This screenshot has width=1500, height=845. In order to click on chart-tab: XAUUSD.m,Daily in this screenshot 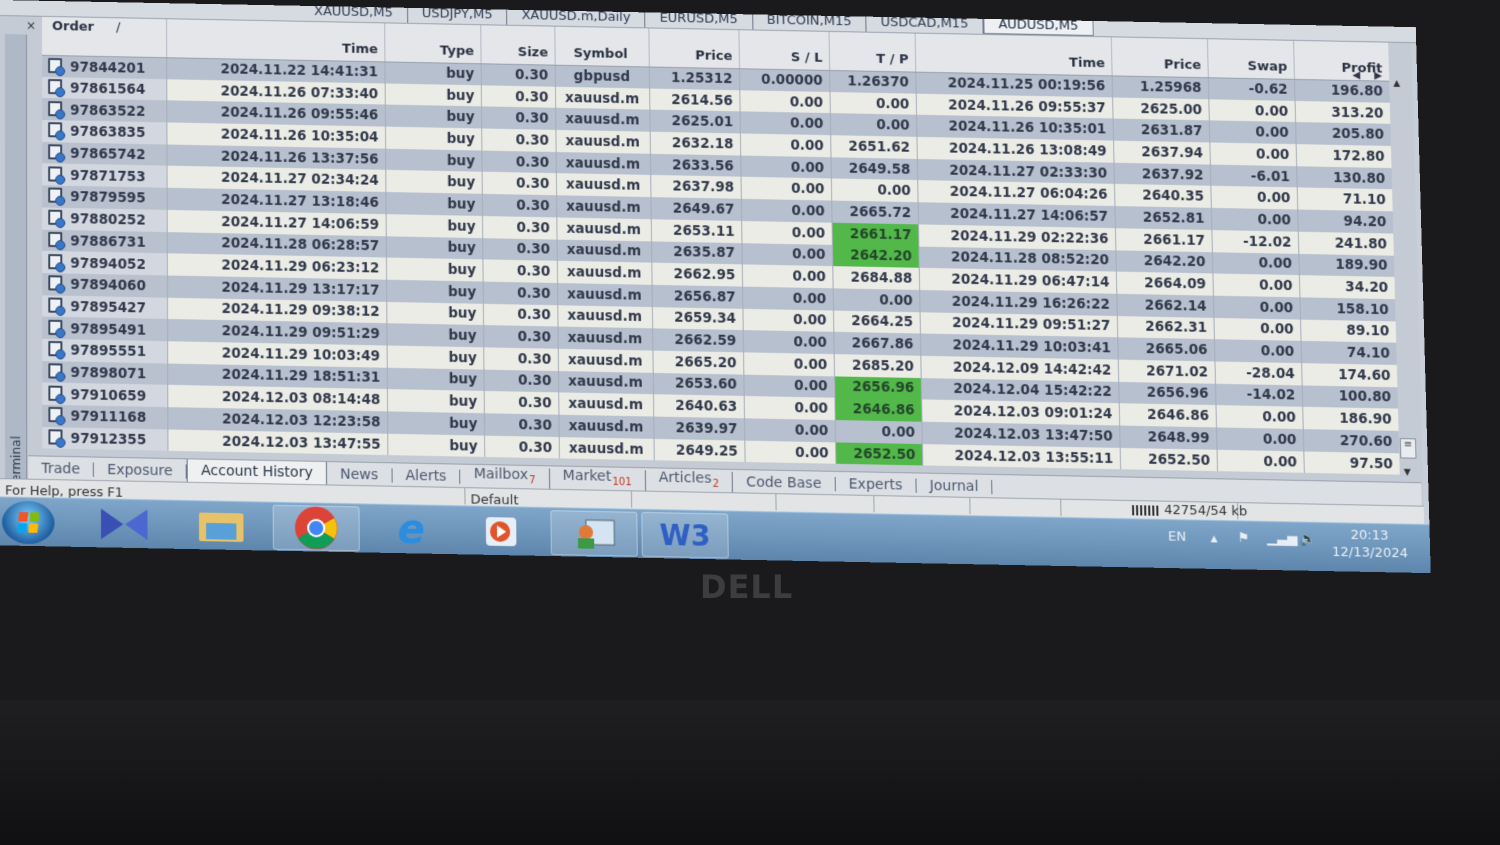, I will do `click(576, 18)`.